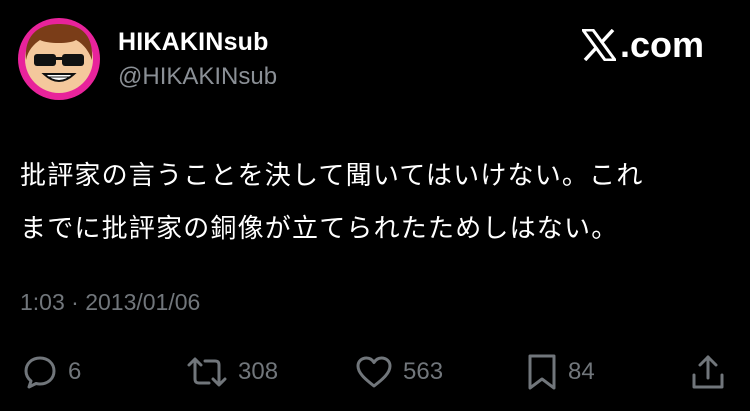  What do you see at coordinates (598, 45) in the screenshot?
I see `x-logo-icon` at bounding box center [598, 45].